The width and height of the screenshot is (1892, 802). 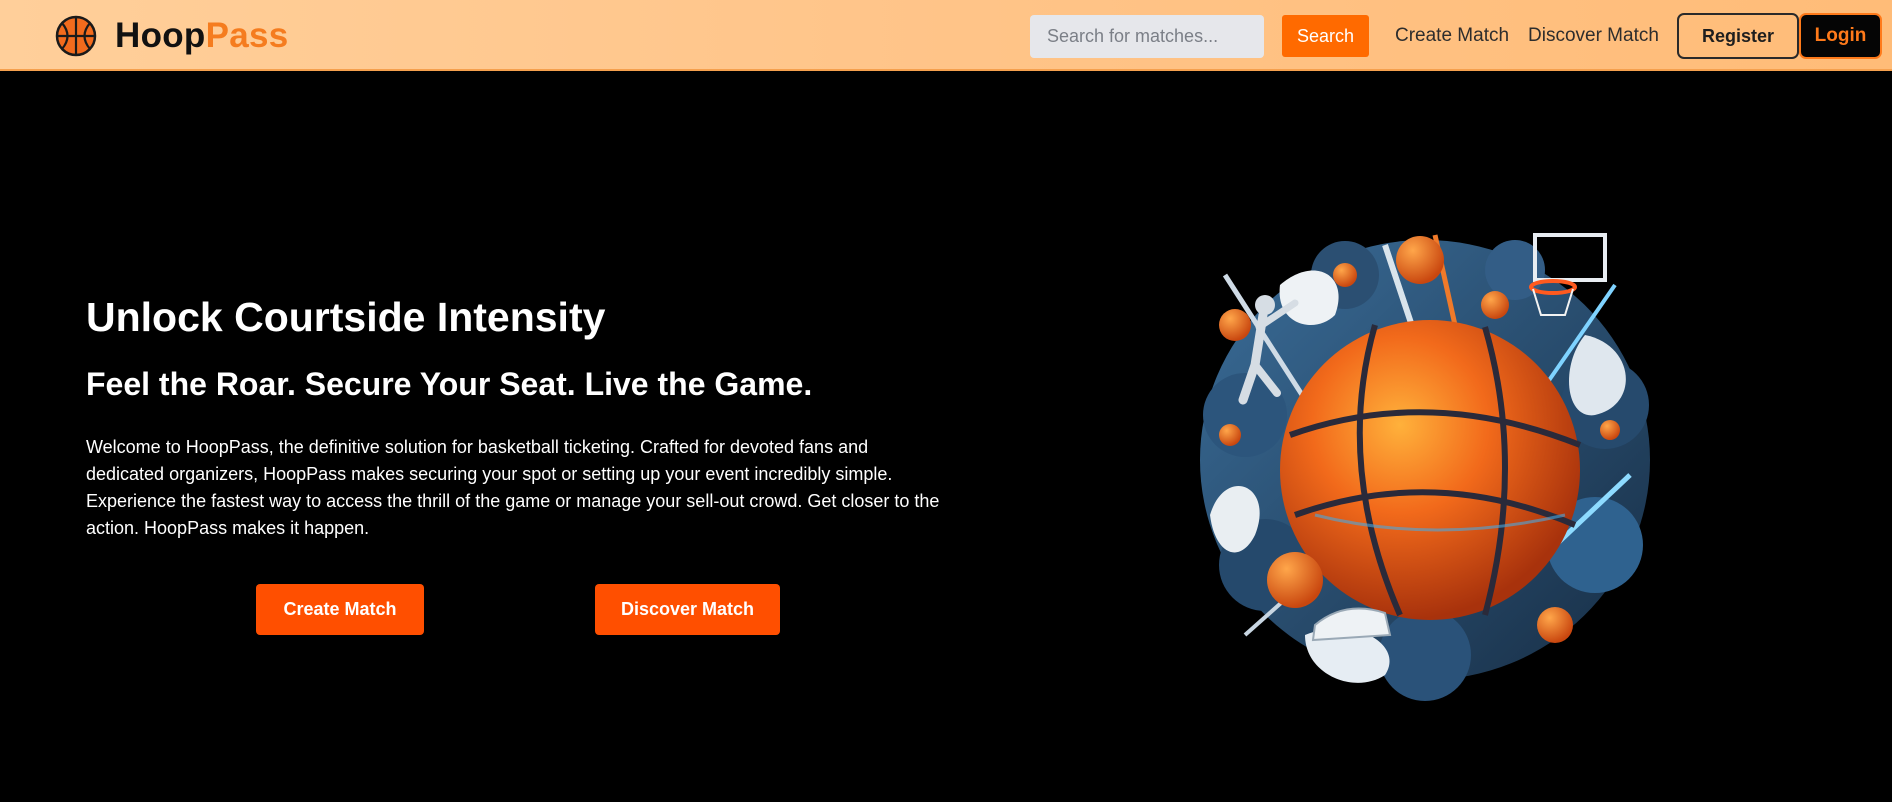 I want to click on search-button: Search, so click(x=1325, y=36).